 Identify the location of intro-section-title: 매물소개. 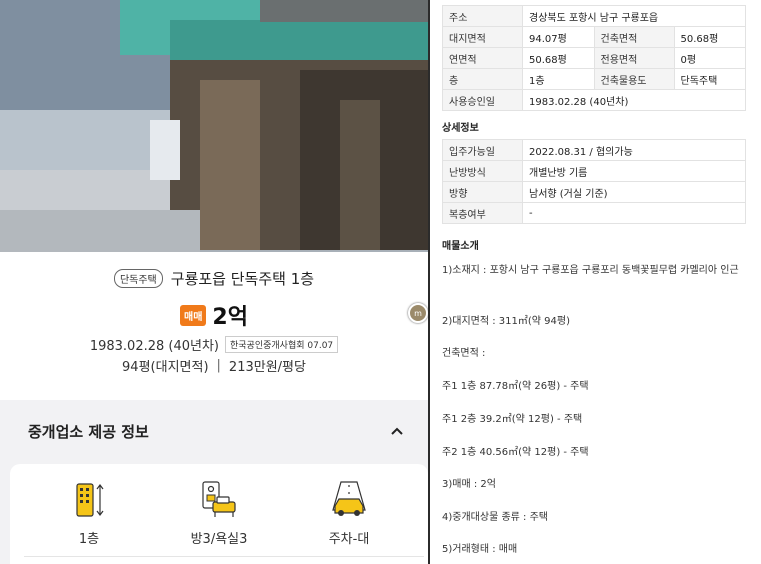
(460, 246).